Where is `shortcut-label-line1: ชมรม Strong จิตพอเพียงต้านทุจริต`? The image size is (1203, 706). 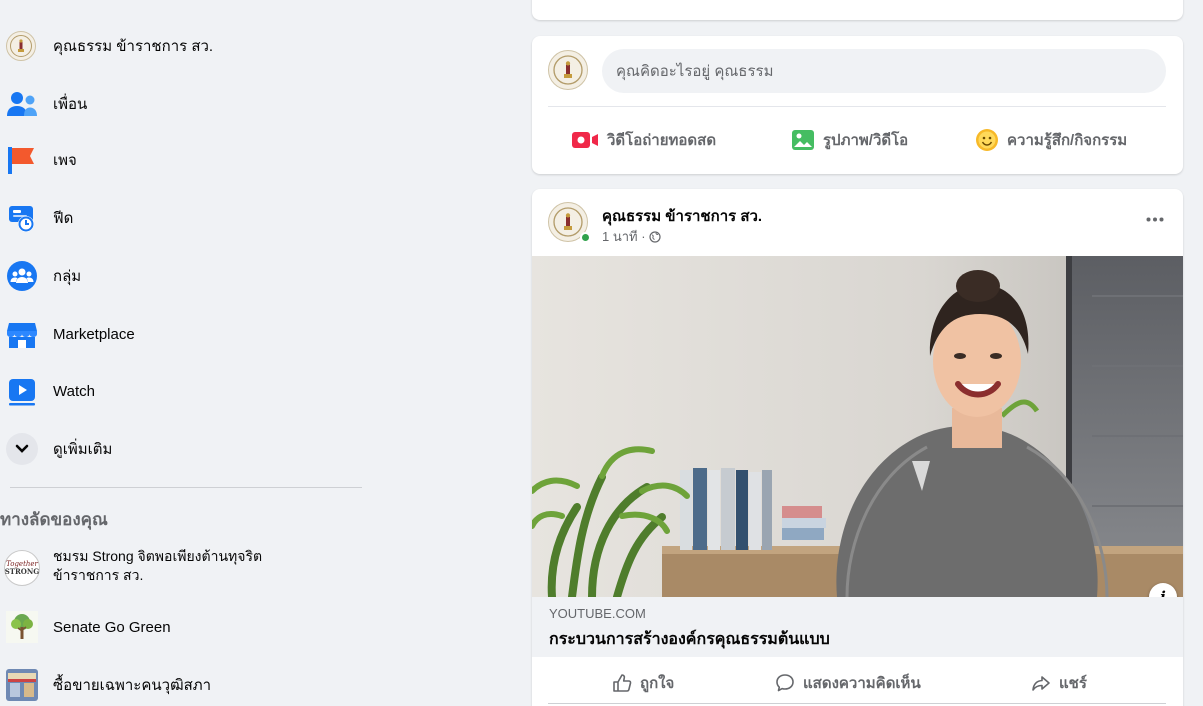
shortcut-label-line1: ชมรม Strong จิตพอเพียงต้านทุจริต is located at coordinates (158, 556).